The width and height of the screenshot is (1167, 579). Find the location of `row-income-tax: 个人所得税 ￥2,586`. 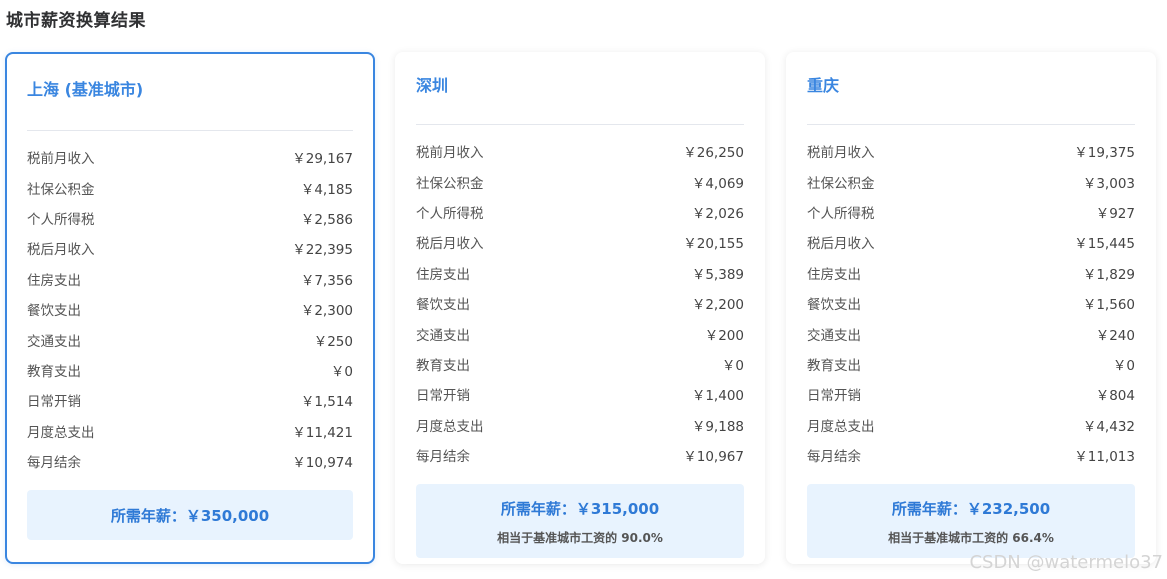

row-income-tax: 个人所得税 ￥2,586 is located at coordinates (190, 218).